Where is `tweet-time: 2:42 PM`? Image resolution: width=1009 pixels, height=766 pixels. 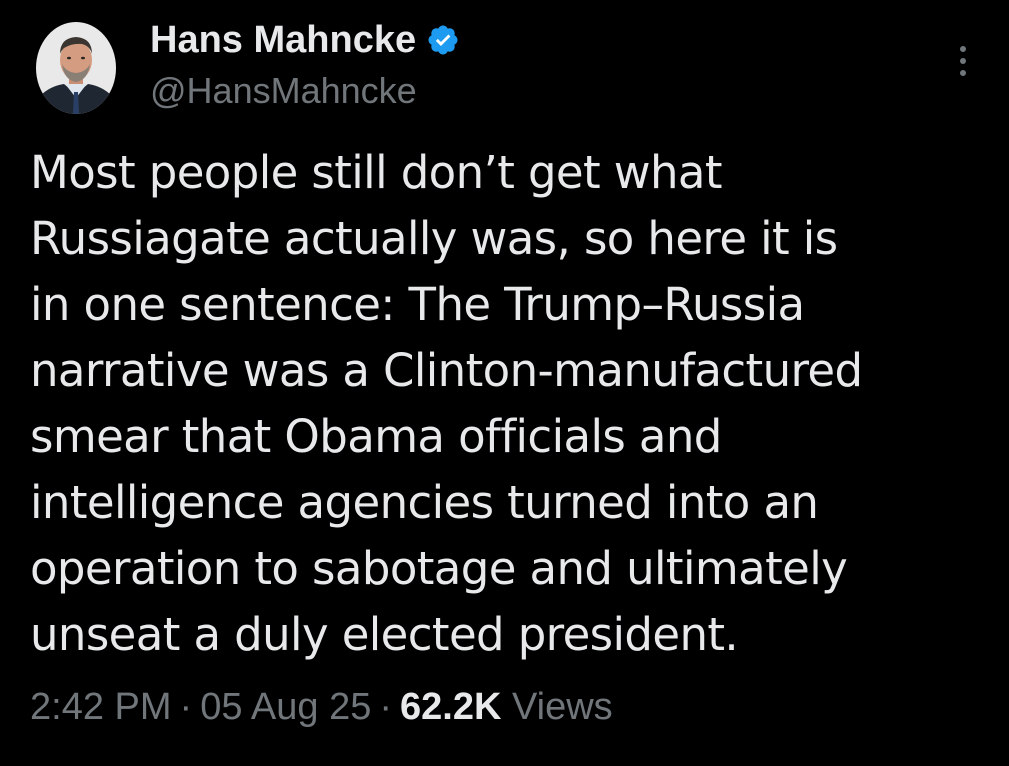
tweet-time: 2:42 PM is located at coordinates (101, 707).